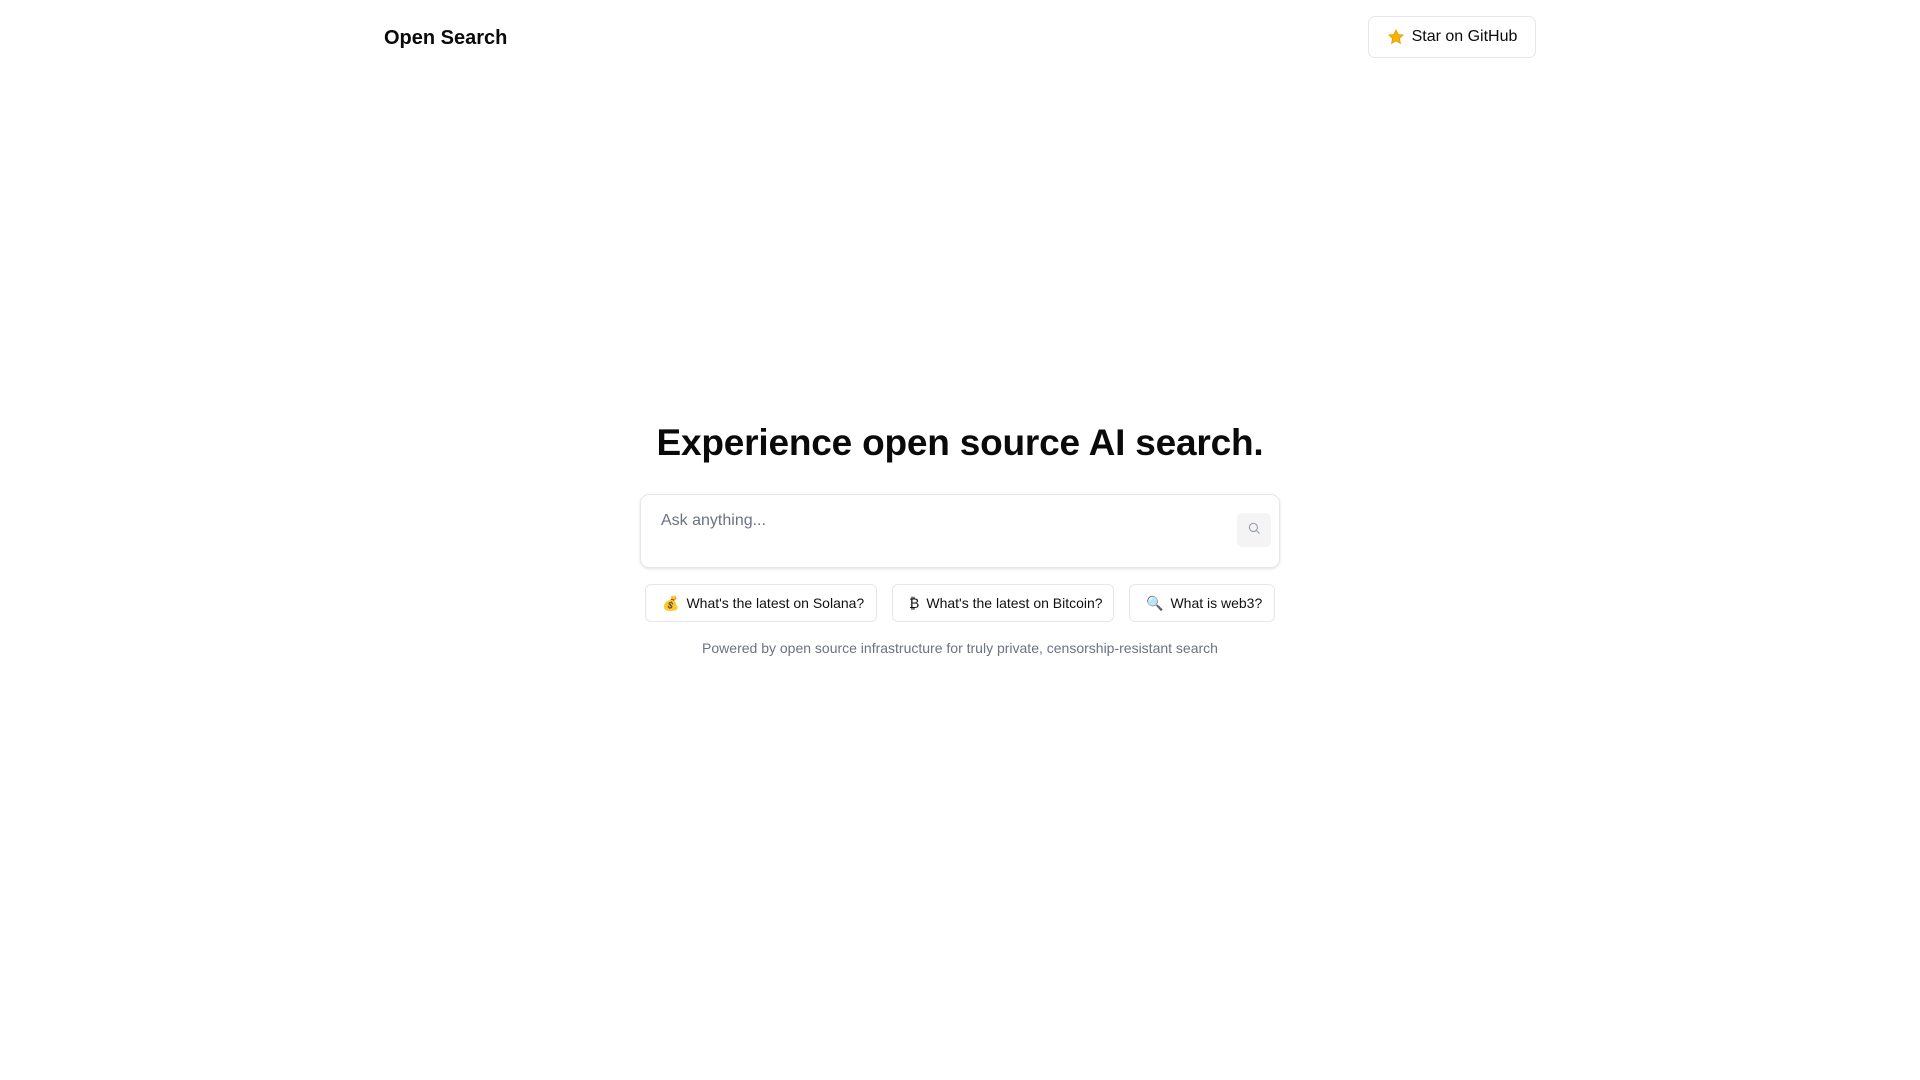  I want to click on star-on-github-button: Star on GitHub, so click(1452, 37).